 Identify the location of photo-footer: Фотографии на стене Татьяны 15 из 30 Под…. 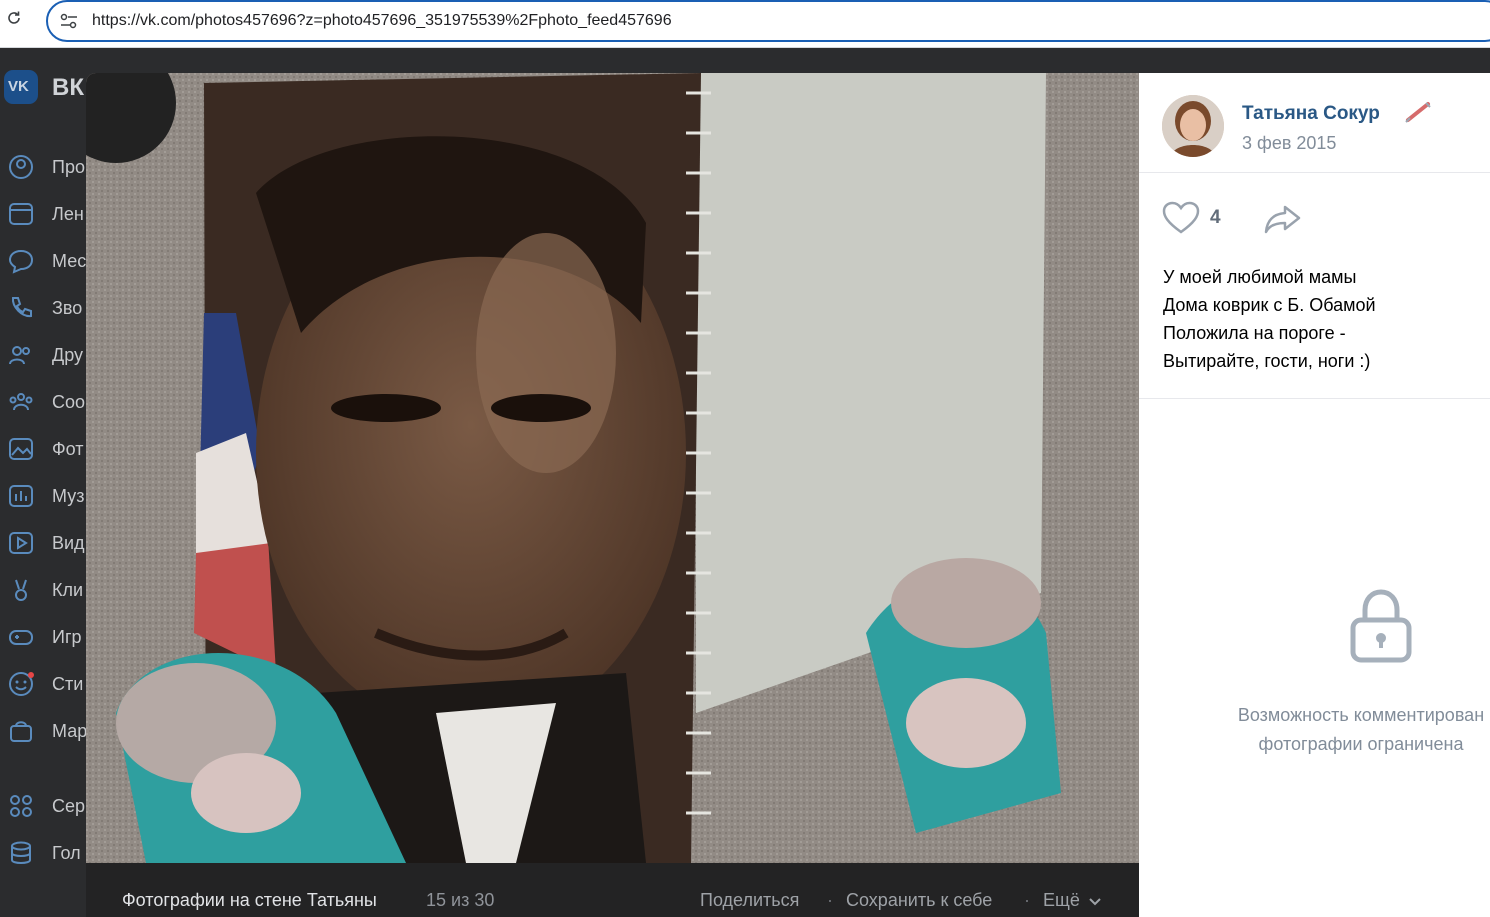
(612, 890).